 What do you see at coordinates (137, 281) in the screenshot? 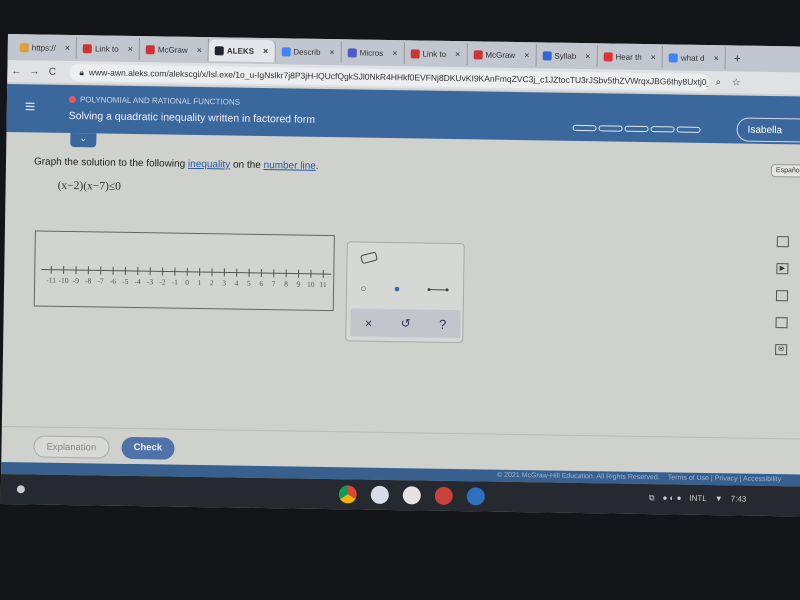
I see `tick-label: -4` at bounding box center [137, 281].